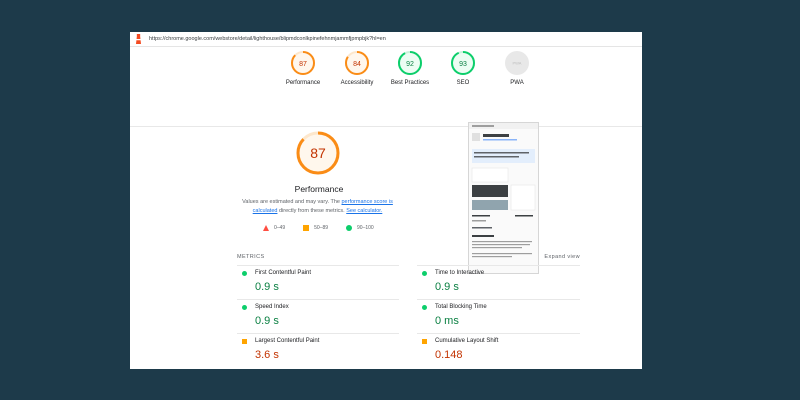 The width and height of the screenshot is (800, 400). Describe the element at coordinates (463, 83) in the screenshot. I see `gauge-label: SEO` at that location.